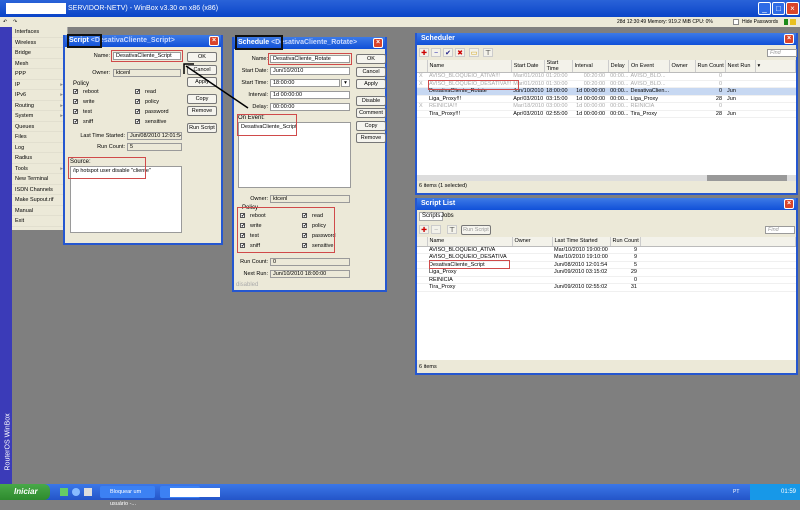  What do you see at coordinates (371, 125) in the screenshot?
I see `copy-button: Copy` at bounding box center [371, 125].